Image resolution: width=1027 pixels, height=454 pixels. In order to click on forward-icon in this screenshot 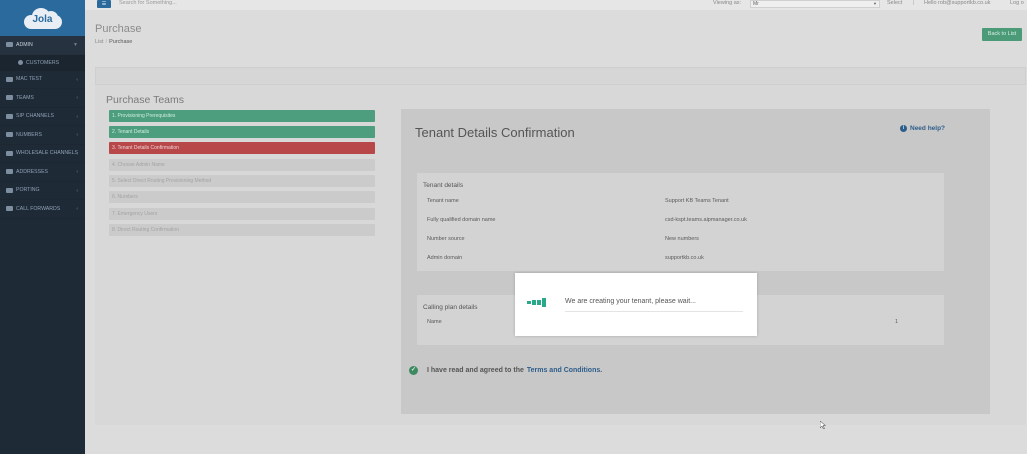, I will do `click(9, 209)`.